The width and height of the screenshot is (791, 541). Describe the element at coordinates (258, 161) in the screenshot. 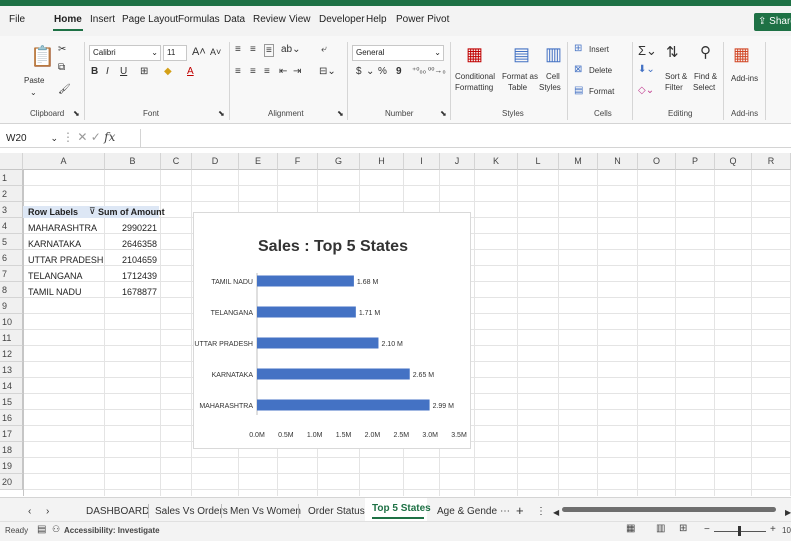

I see `column-header-e: E` at that location.